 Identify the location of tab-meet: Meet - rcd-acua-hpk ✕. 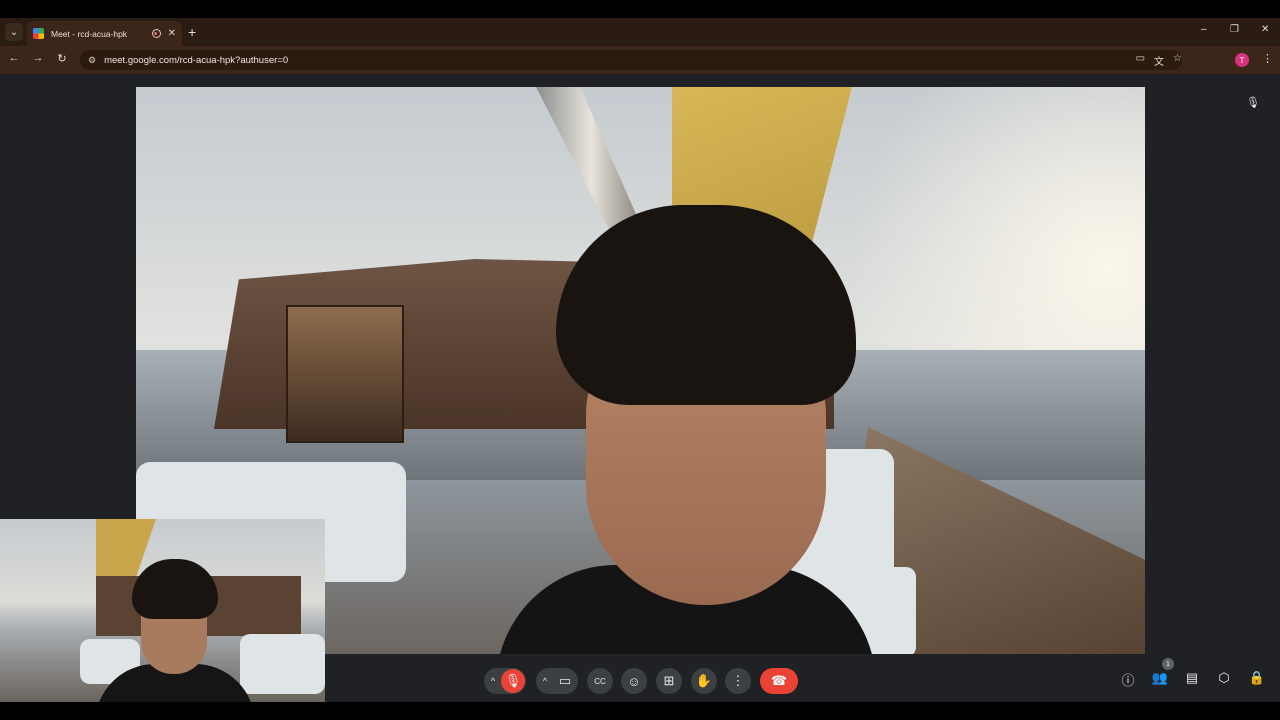
(104, 33).